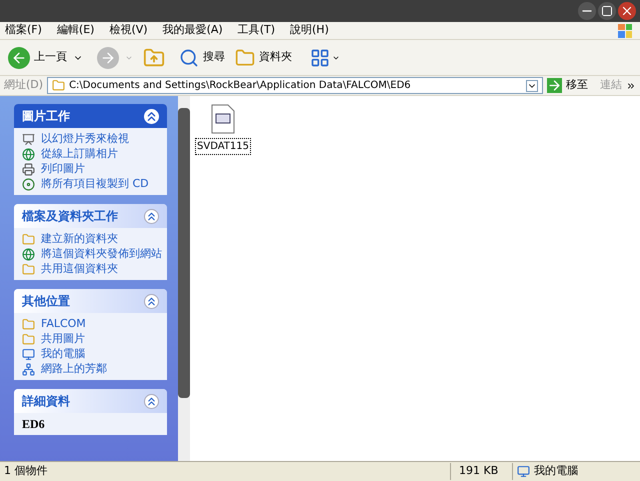 The image size is (640, 481). What do you see at coordinates (184, 253) in the screenshot?
I see `scrollbar-thumb` at bounding box center [184, 253].